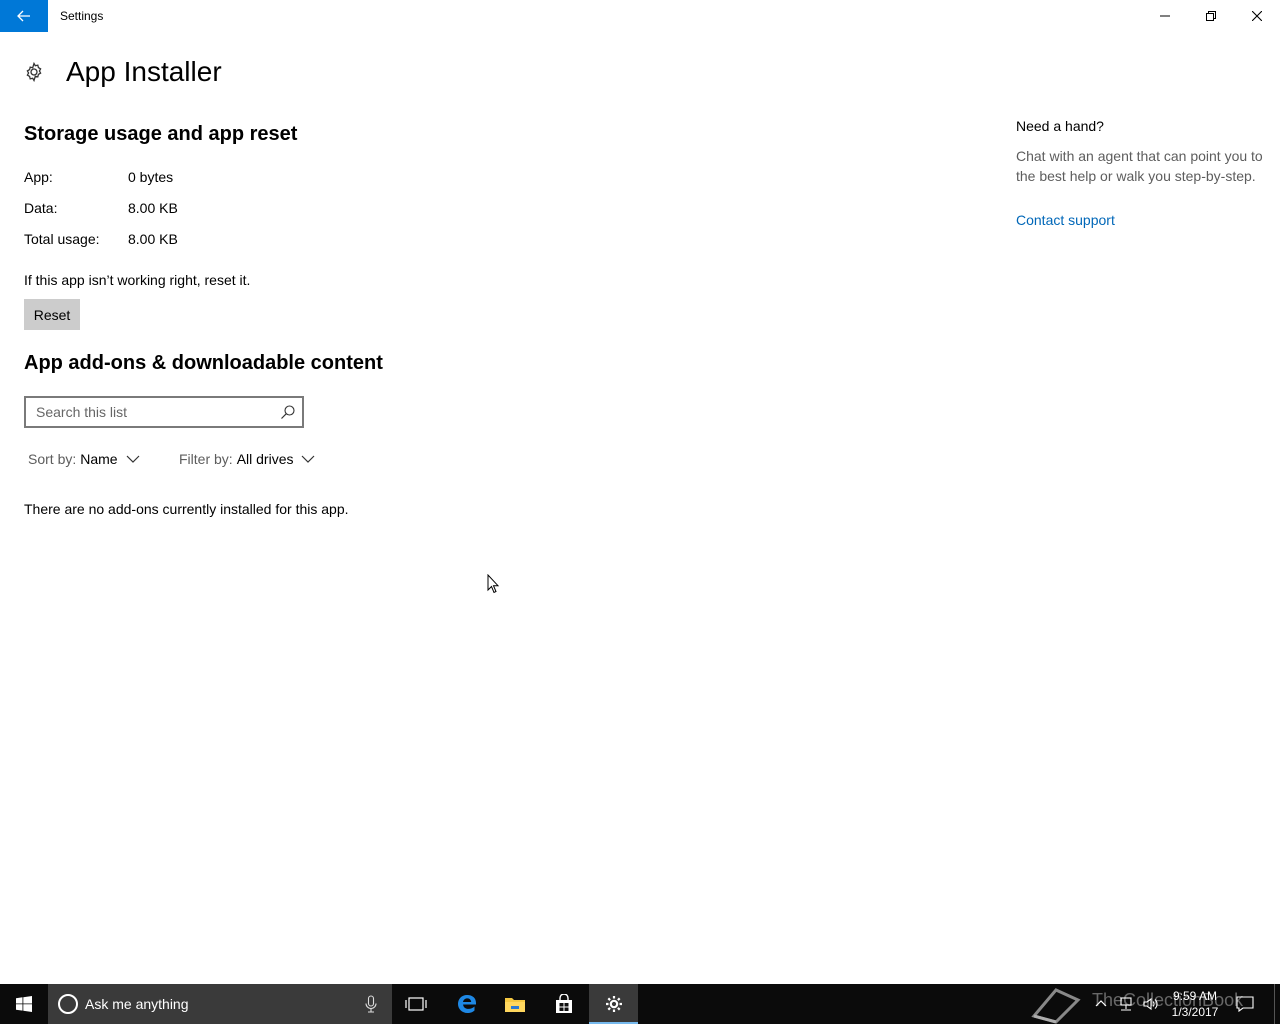 The height and width of the screenshot is (1024, 1280). What do you see at coordinates (371, 1004) in the screenshot?
I see `microphone-icon` at bounding box center [371, 1004].